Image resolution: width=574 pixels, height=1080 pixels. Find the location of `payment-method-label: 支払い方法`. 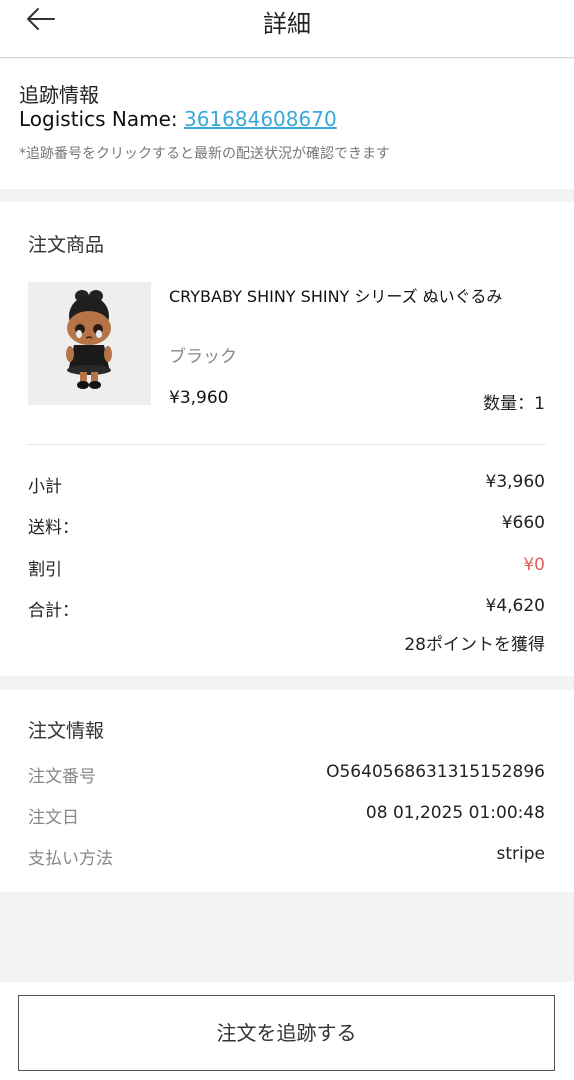

payment-method-label: 支払い方法 is located at coordinates (70, 859).